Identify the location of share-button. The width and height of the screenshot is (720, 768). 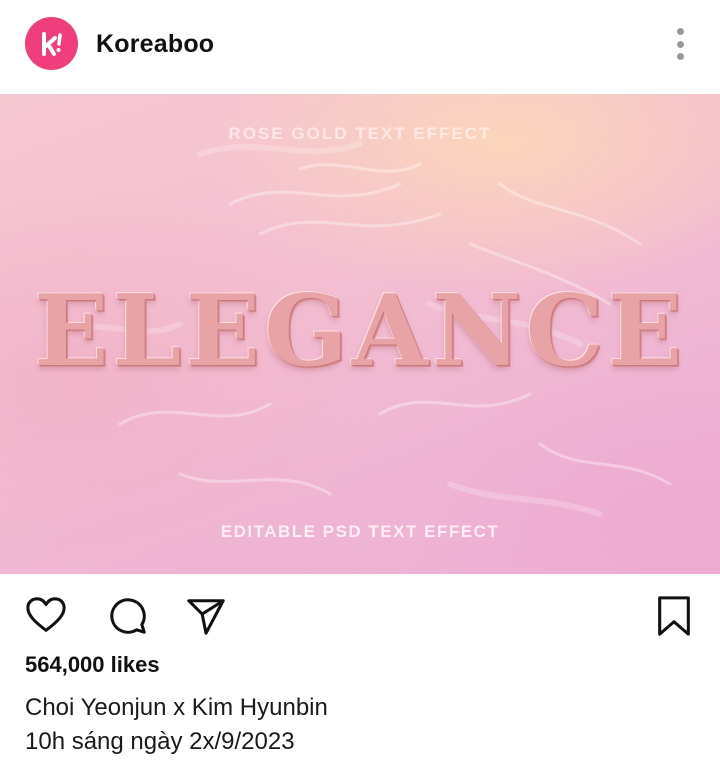
(206, 616).